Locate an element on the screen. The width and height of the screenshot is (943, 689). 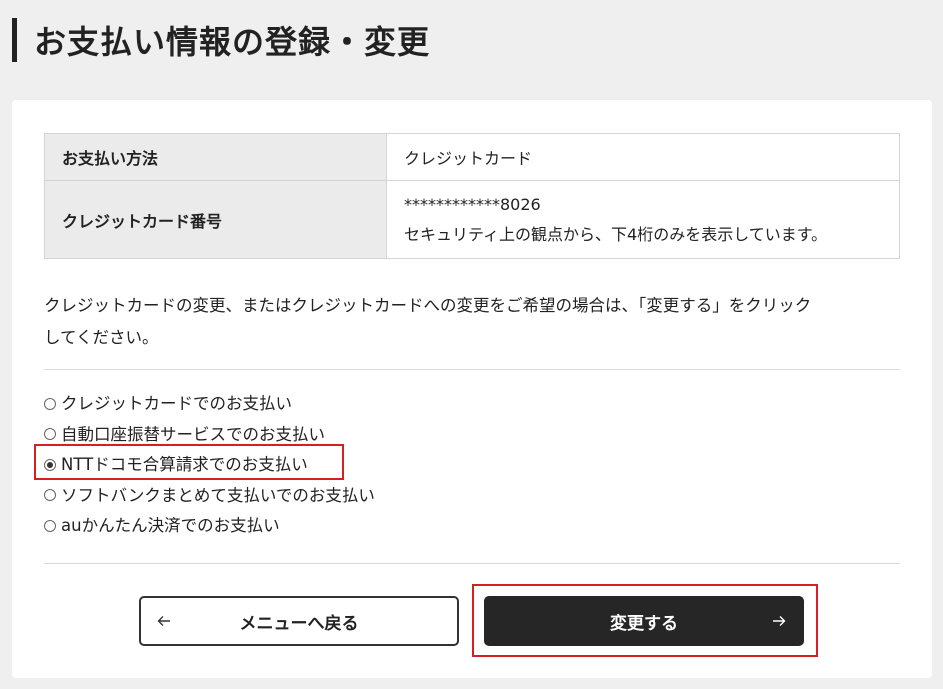
card-security-note: セキュリティ上の観点から、下4桁のみを表示しています。 is located at coordinates (616, 234).